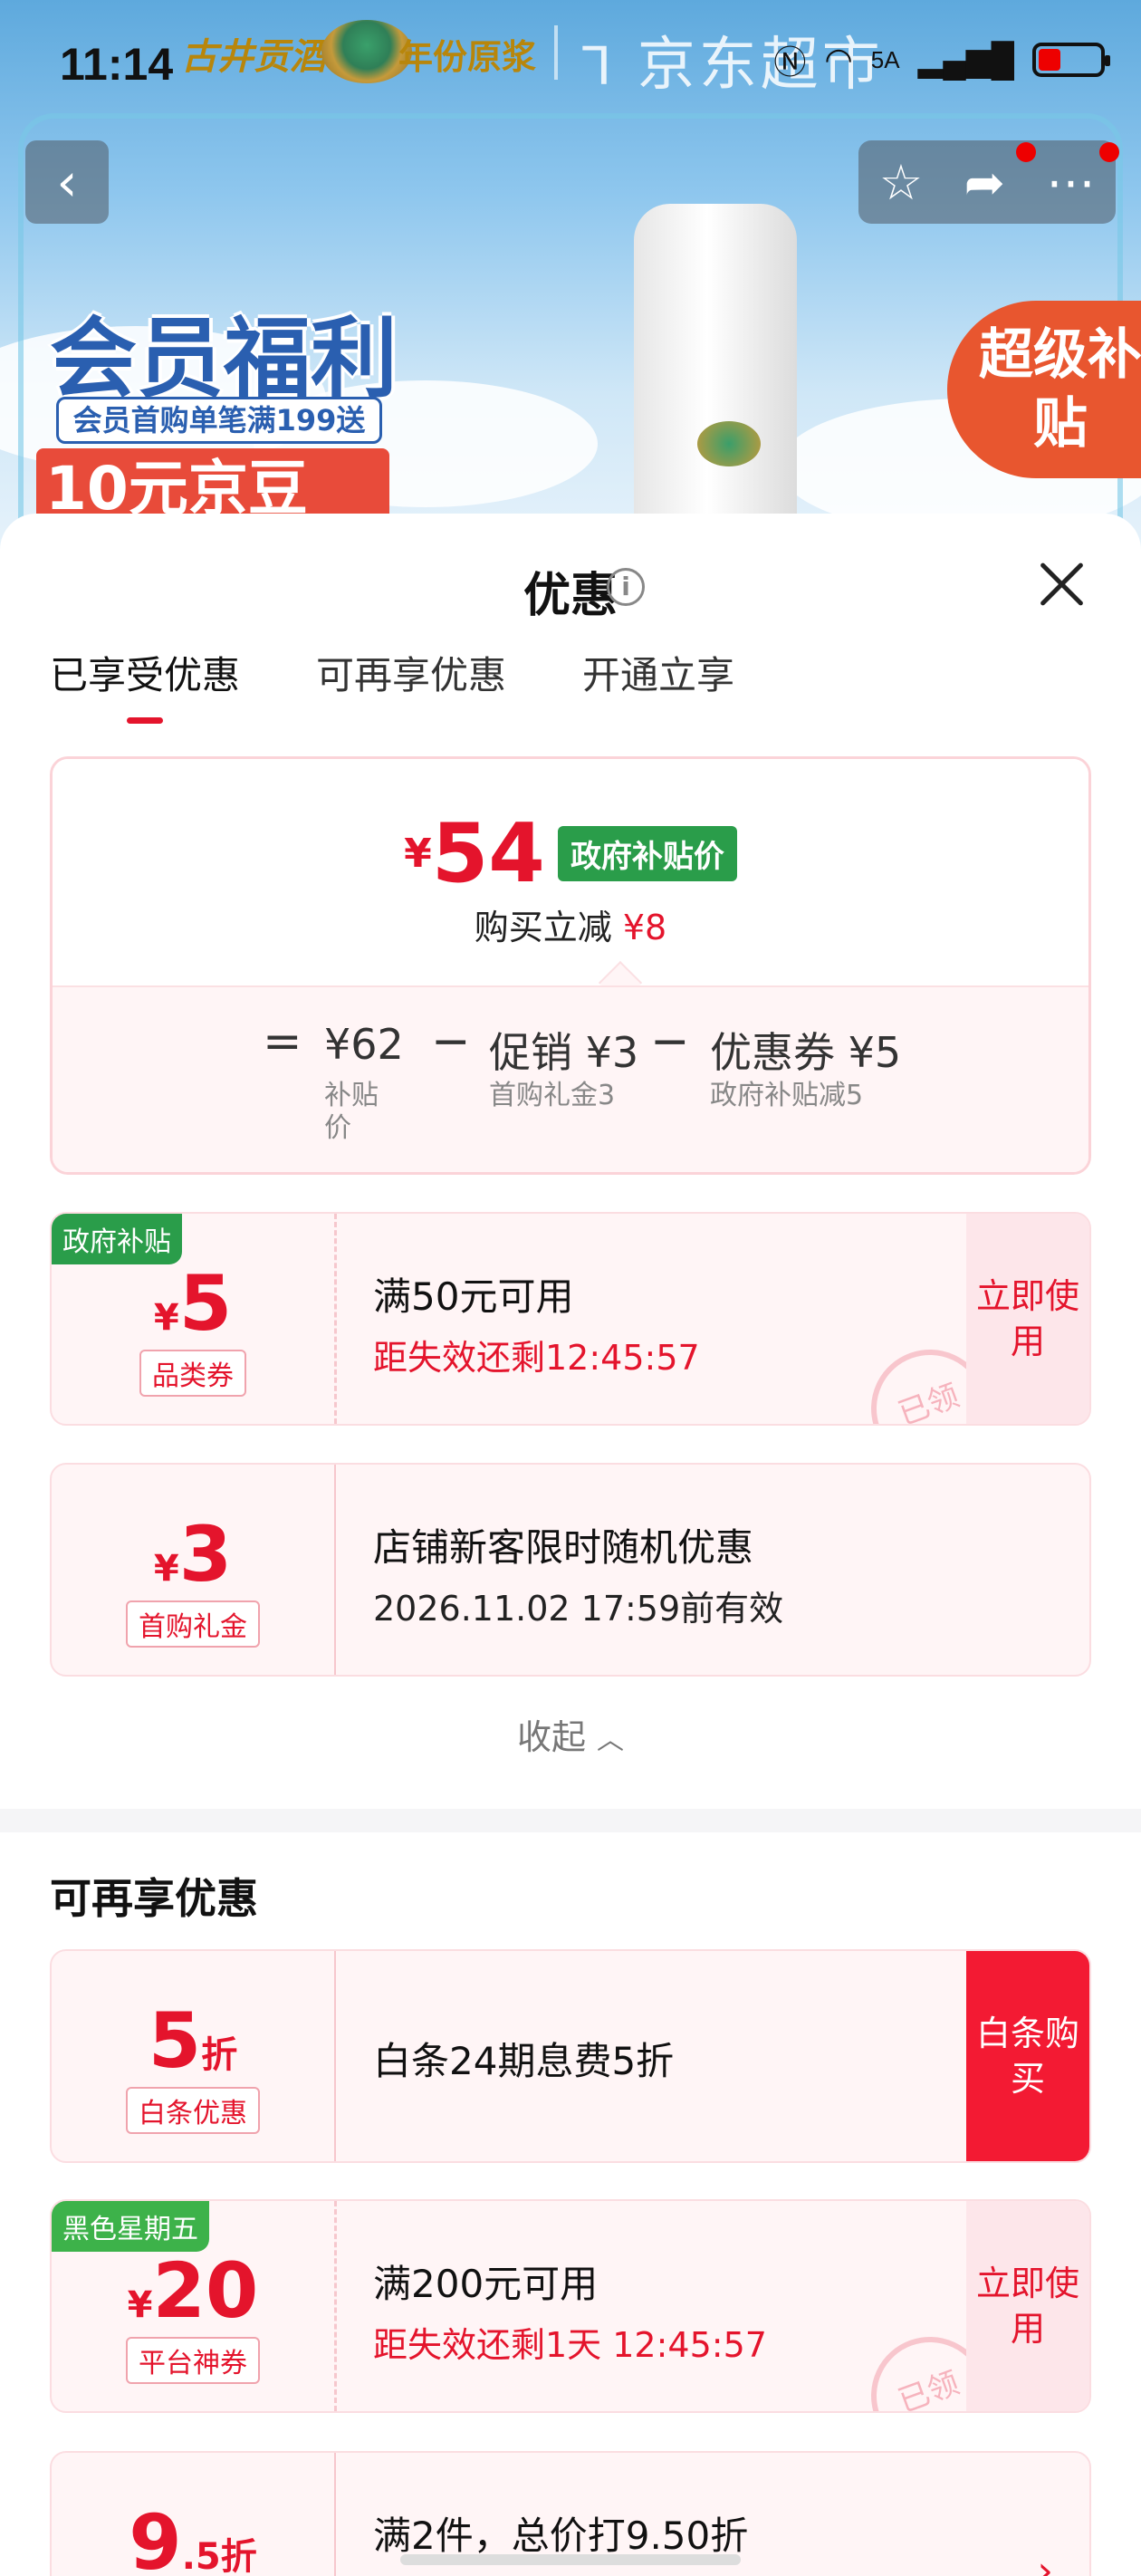 The image size is (1141, 2576). I want to click on instant-cut-value: ¥8, so click(644, 927).